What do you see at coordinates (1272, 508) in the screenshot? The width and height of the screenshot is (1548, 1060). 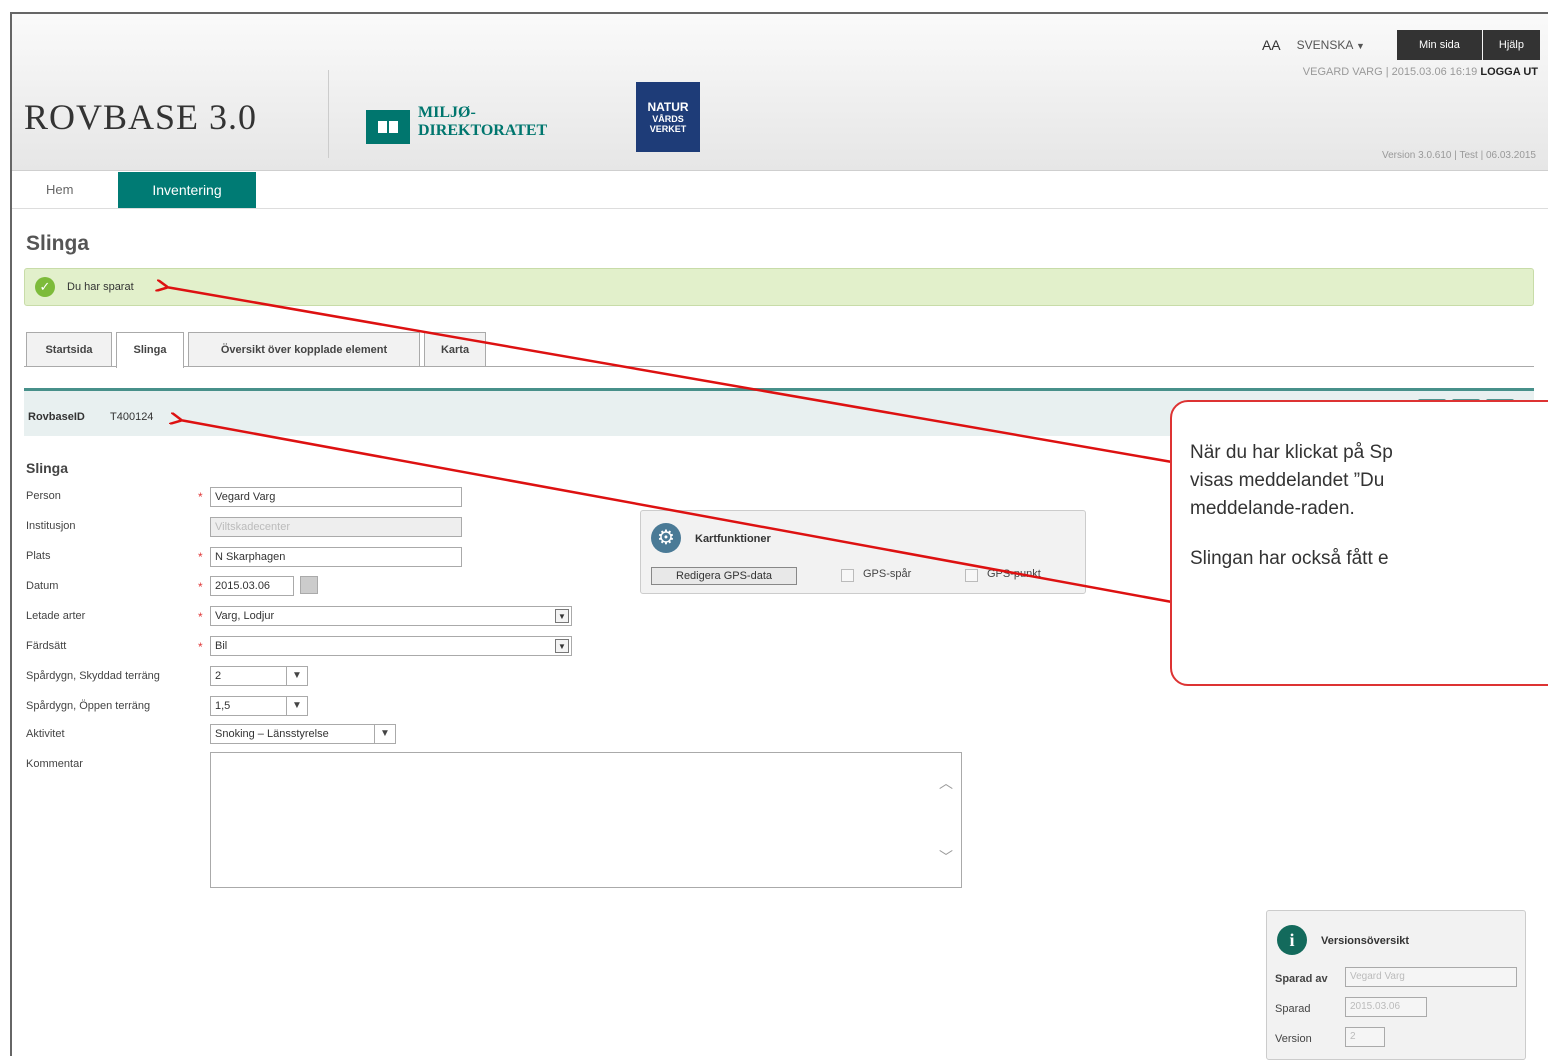 I see `callout-text-line: meddelande-raden.` at bounding box center [1272, 508].